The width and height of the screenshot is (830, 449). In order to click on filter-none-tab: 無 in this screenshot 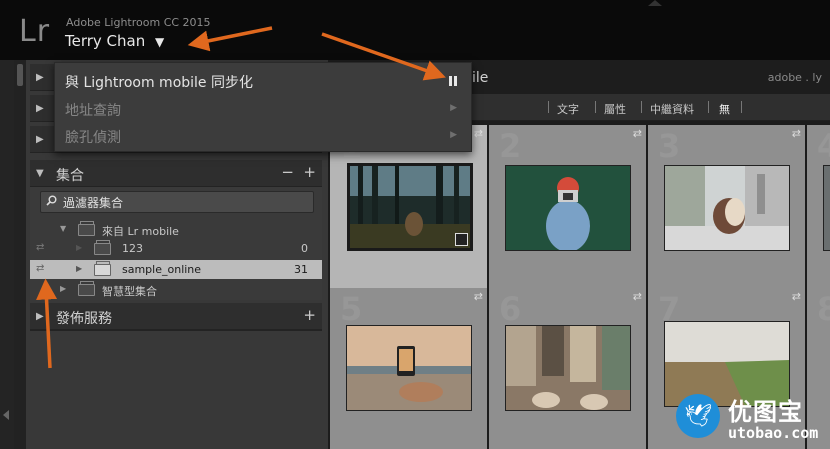, I will do `click(724, 109)`.